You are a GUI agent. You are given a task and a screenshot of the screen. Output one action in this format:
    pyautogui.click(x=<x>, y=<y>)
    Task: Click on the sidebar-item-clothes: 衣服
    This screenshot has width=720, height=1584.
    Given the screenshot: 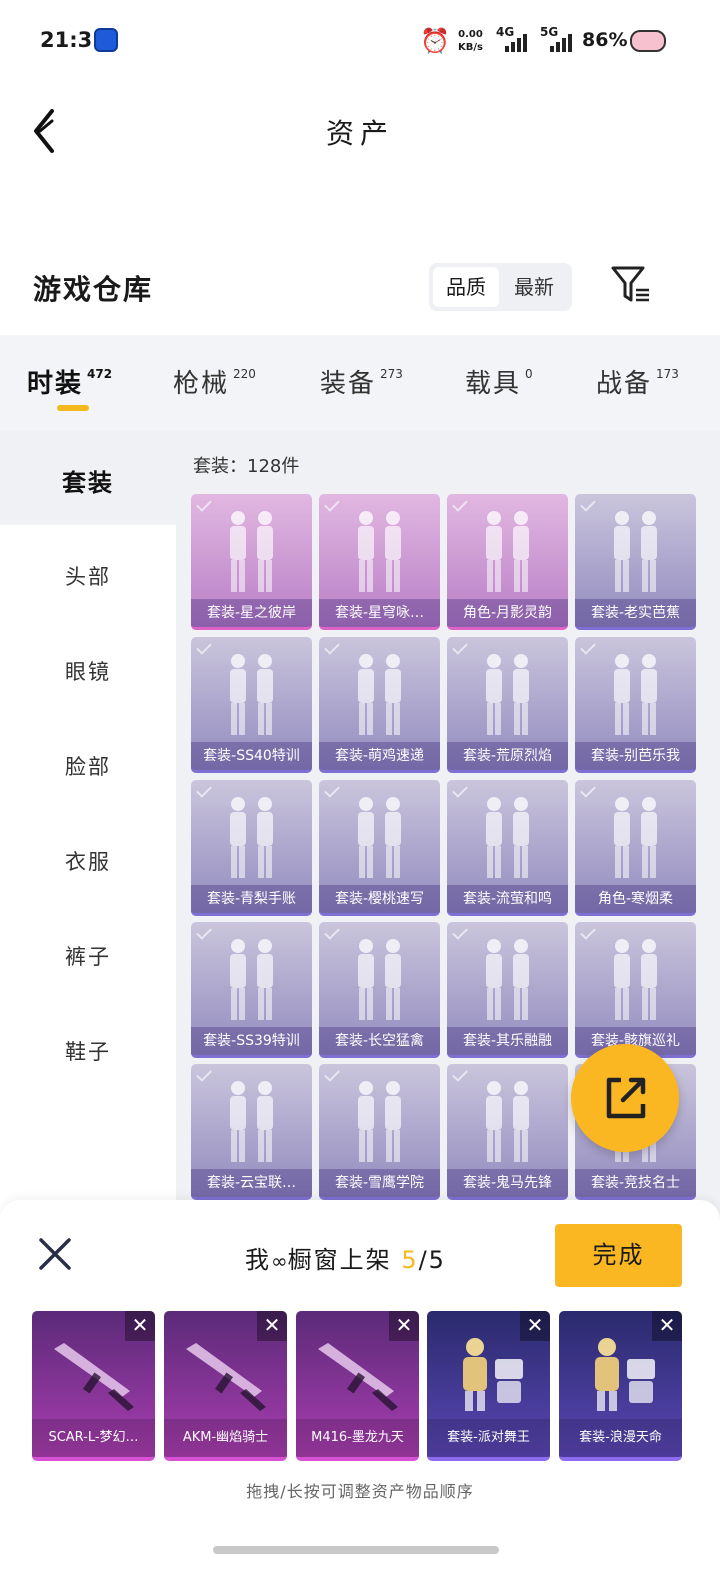 What is the action you would take?
    pyautogui.click(x=88, y=861)
    